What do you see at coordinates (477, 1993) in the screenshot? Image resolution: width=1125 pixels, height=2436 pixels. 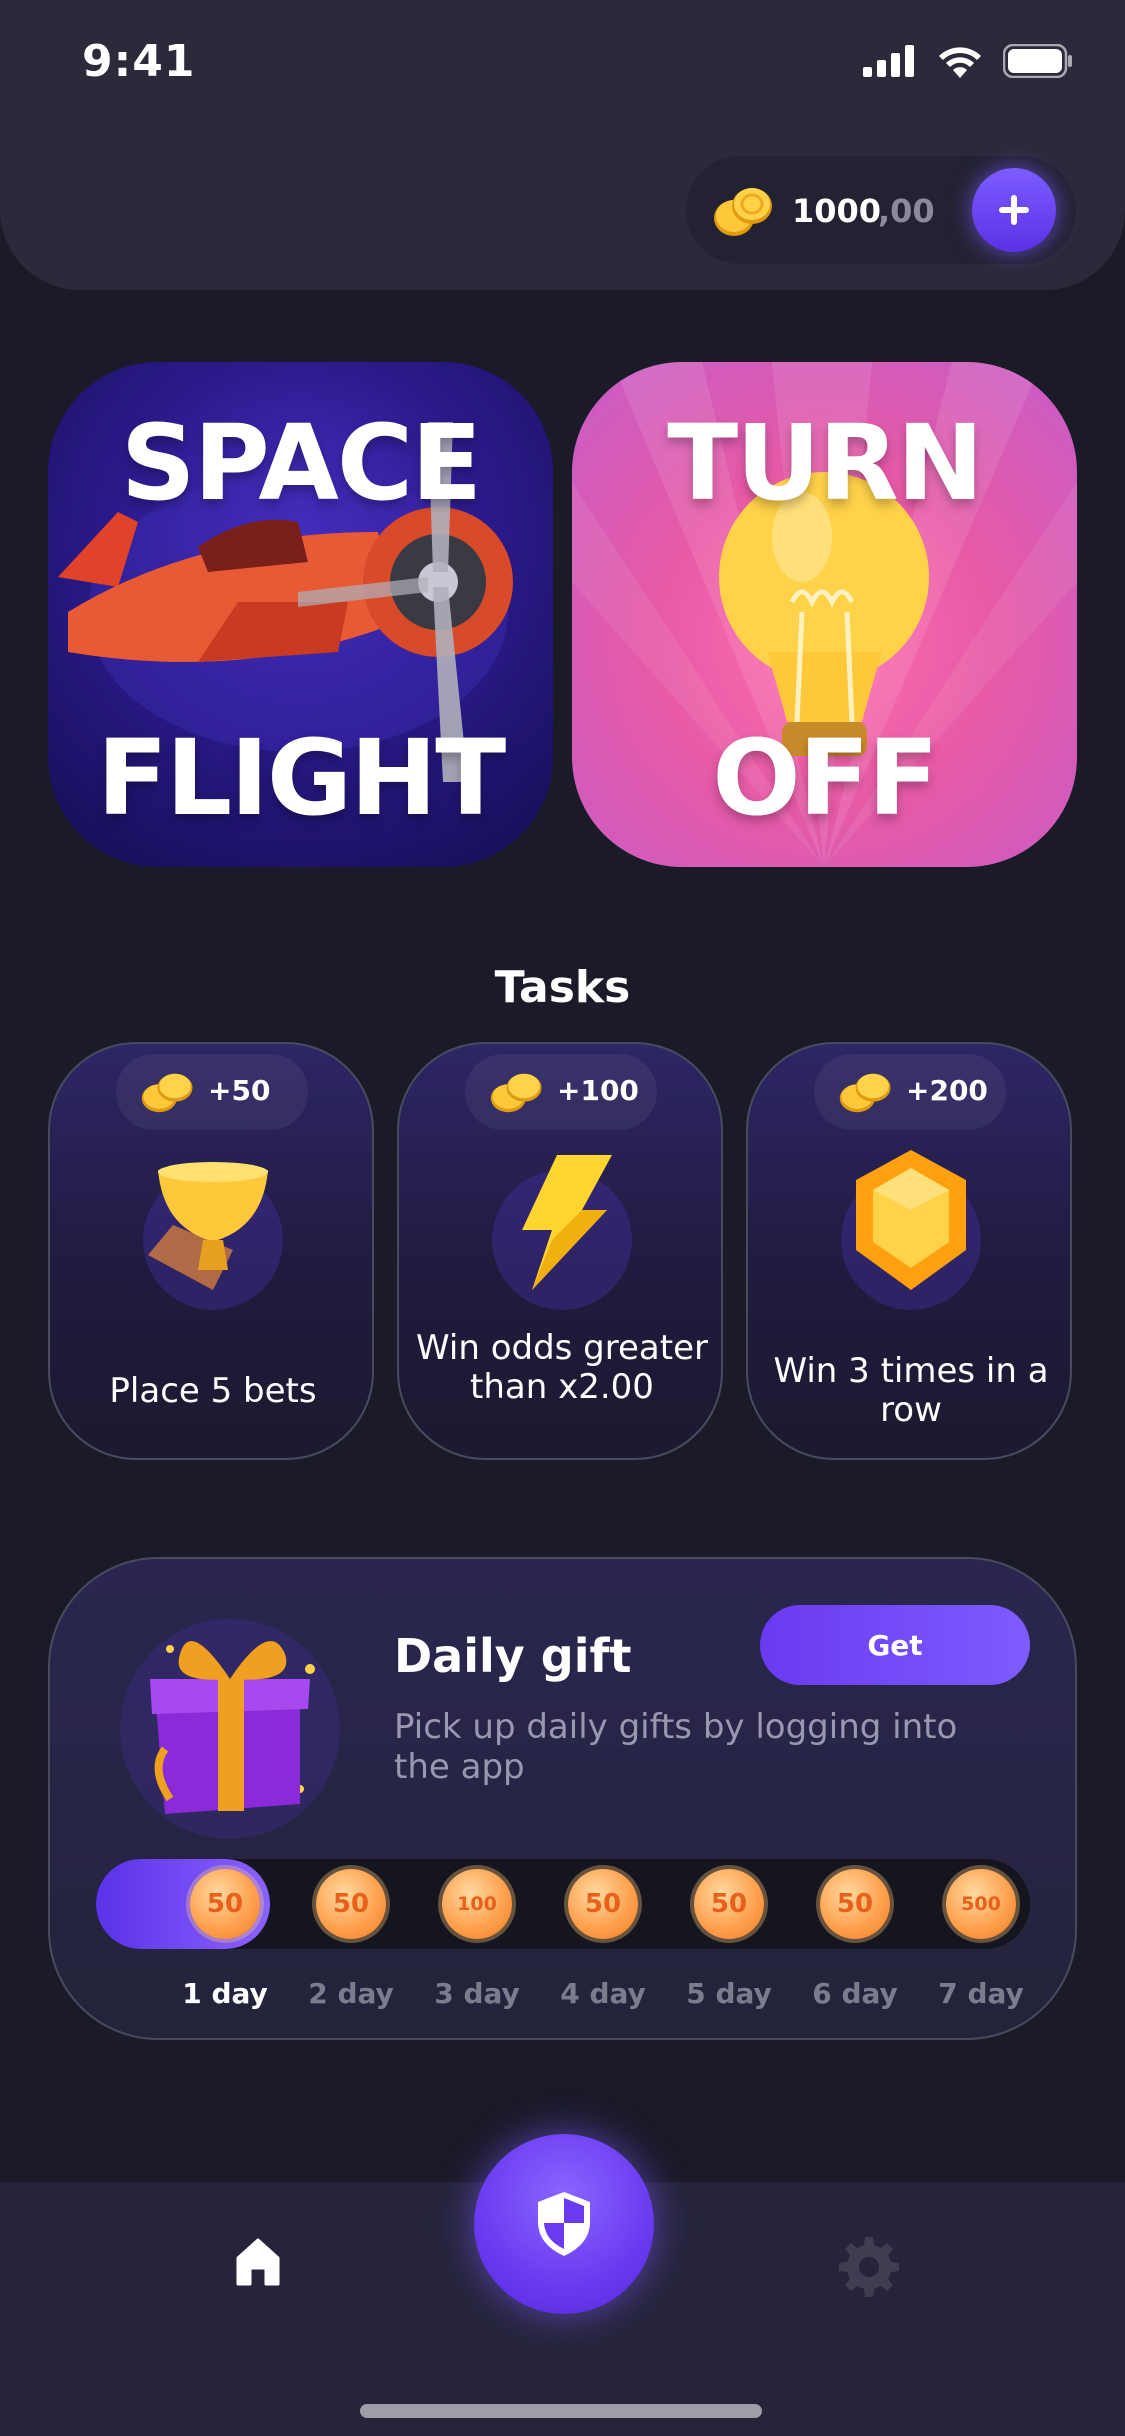 I see `day-label: 3 day` at bounding box center [477, 1993].